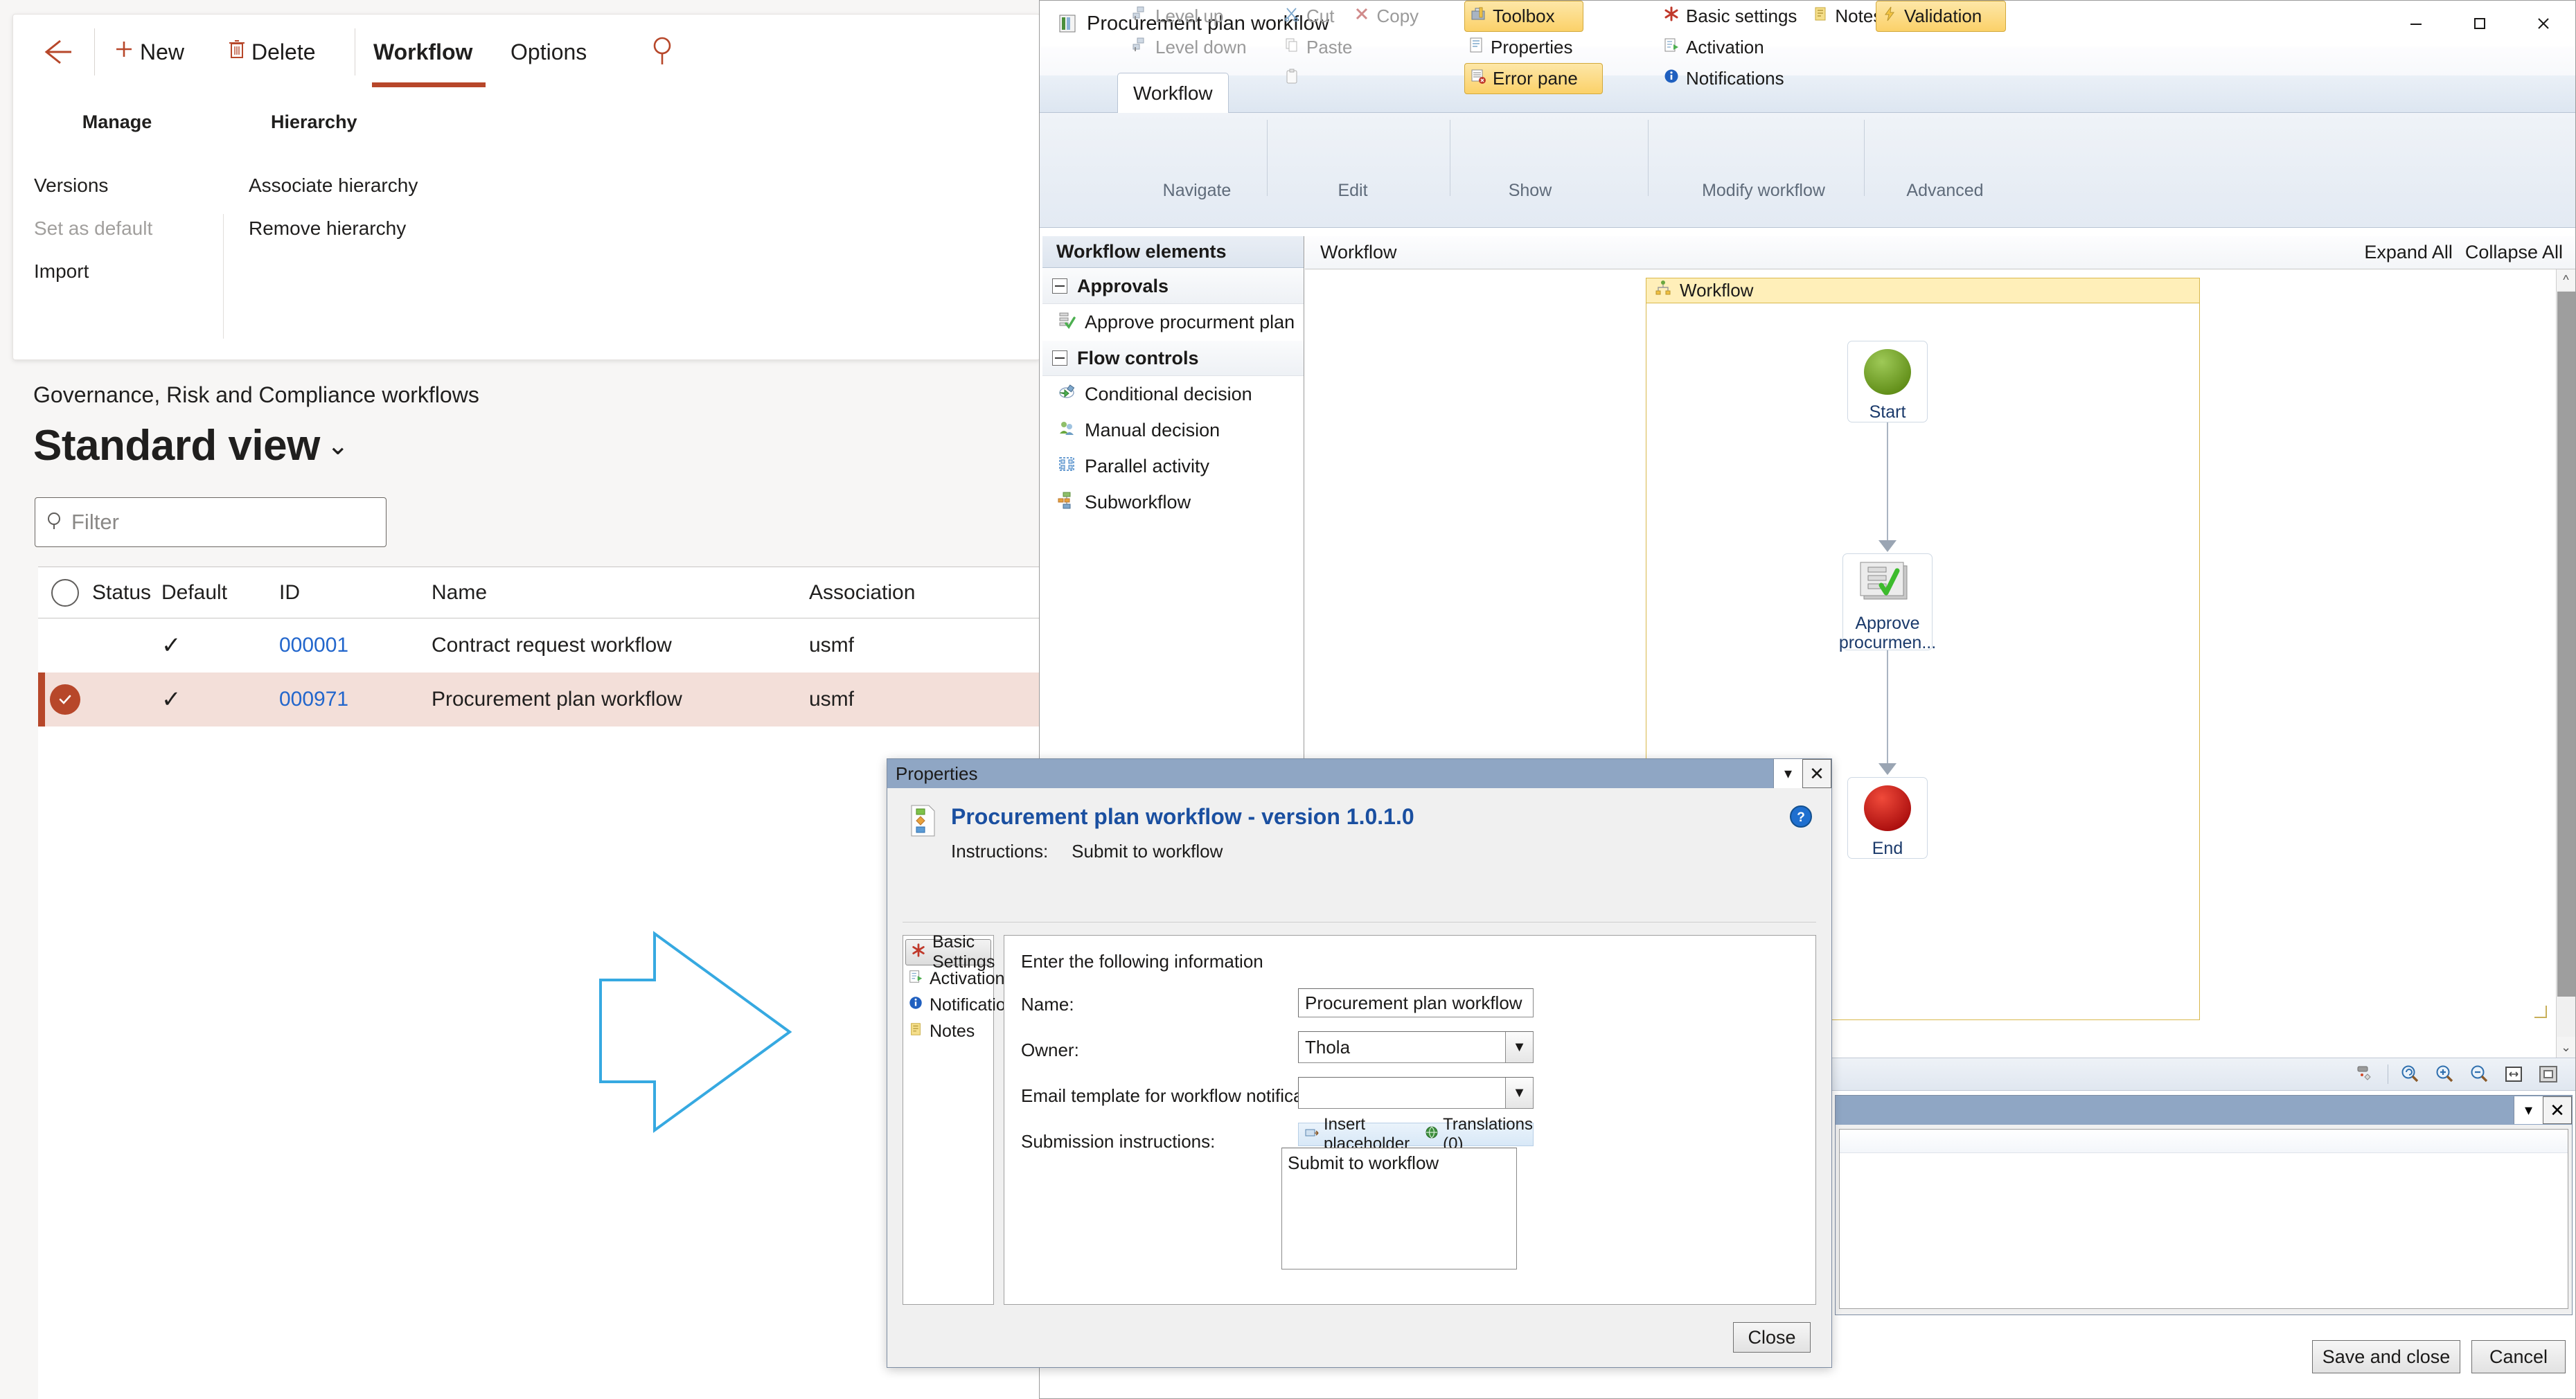 This screenshot has width=2576, height=1399. What do you see at coordinates (1787, 773) in the screenshot?
I see `properties-dropdown-button: ▾` at bounding box center [1787, 773].